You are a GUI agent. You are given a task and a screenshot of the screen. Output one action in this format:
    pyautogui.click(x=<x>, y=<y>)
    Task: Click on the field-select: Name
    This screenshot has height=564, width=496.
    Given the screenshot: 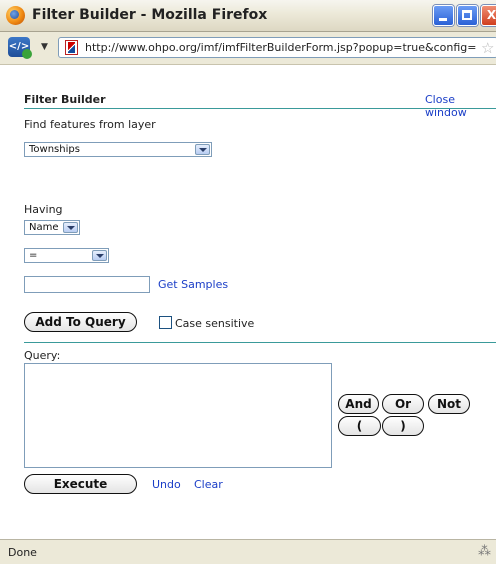 What is the action you would take?
    pyautogui.click(x=52, y=227)
    